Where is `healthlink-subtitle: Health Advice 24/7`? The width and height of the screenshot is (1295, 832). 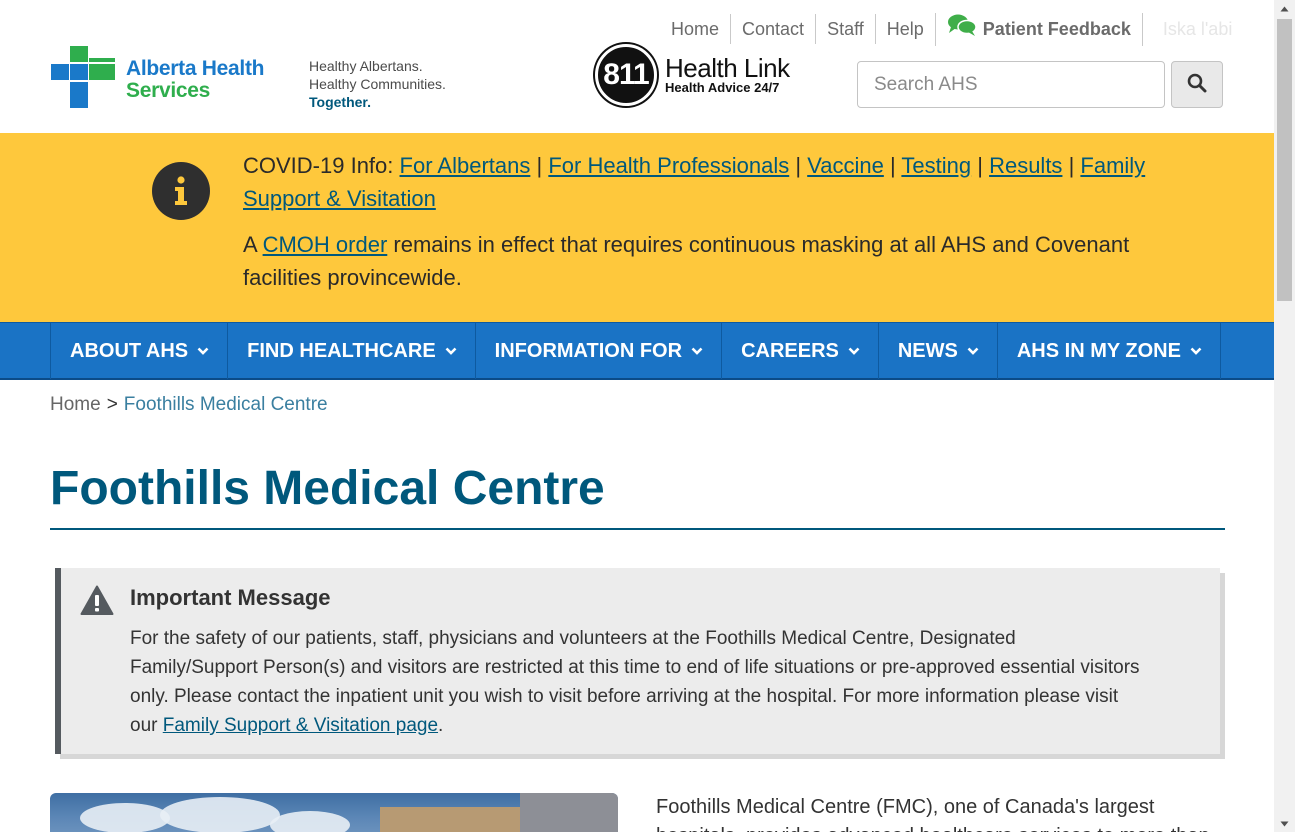 healthlink-subtitle: Health Advice 24/7 is located at coordinates (722, 87).